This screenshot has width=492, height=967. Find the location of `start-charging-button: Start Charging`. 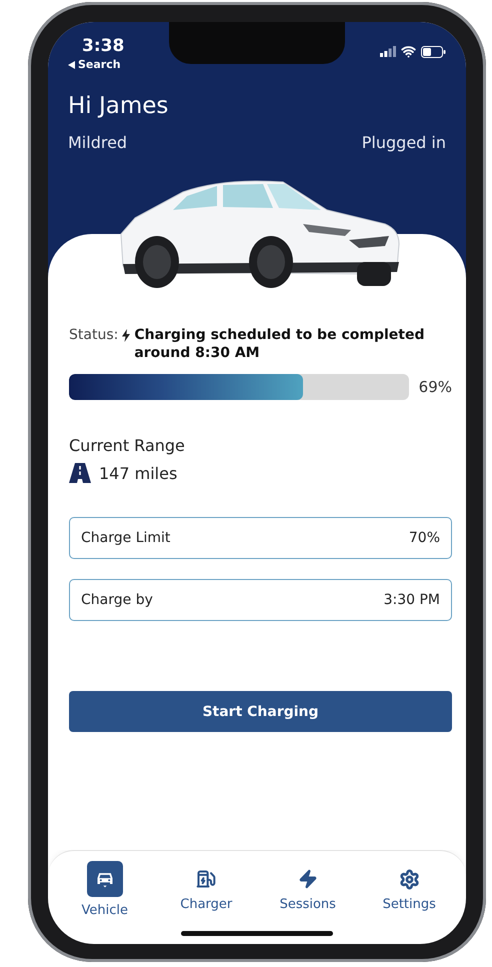

start-charging-button: Start Charging is located at coordinates (260, 711).